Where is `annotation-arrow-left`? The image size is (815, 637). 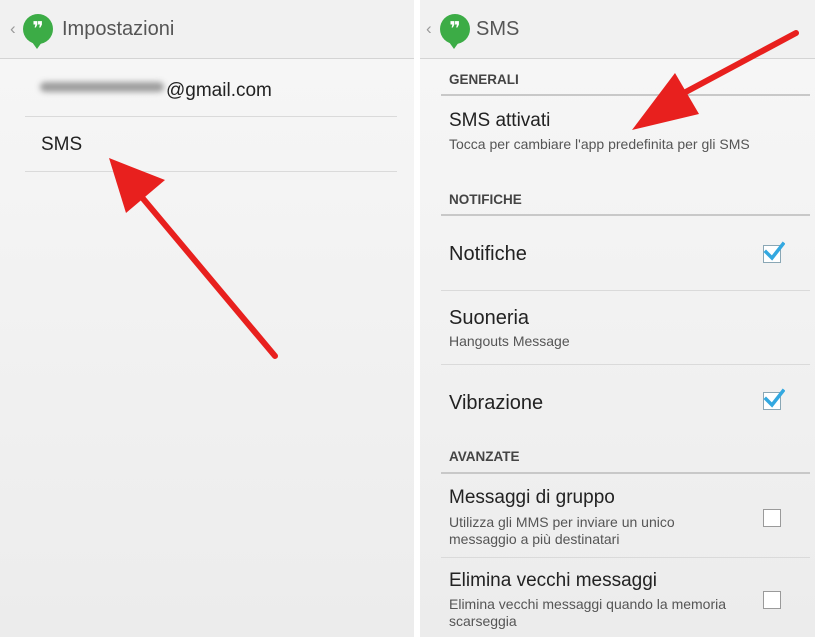
annotation-arrow-left is located at coordinates (193, 258).